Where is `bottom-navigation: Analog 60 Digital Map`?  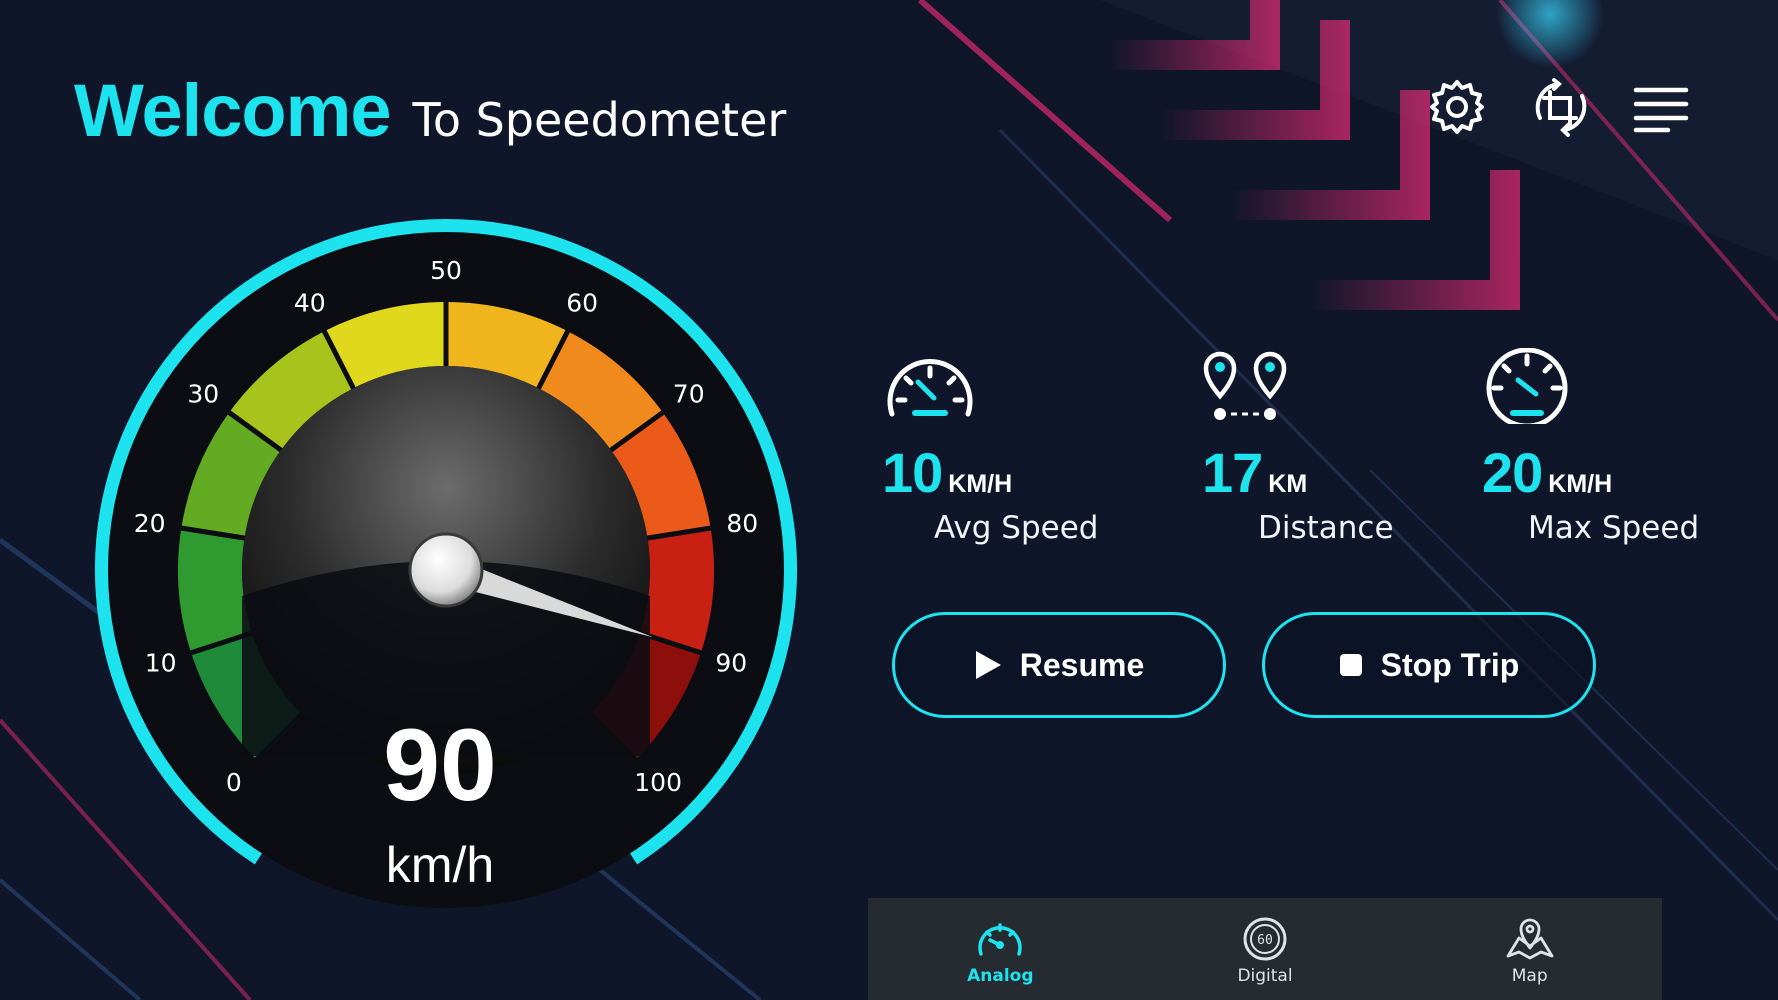
bottom-navigation: Analog 60 Digital Map is located at coordinates (1265, 949).